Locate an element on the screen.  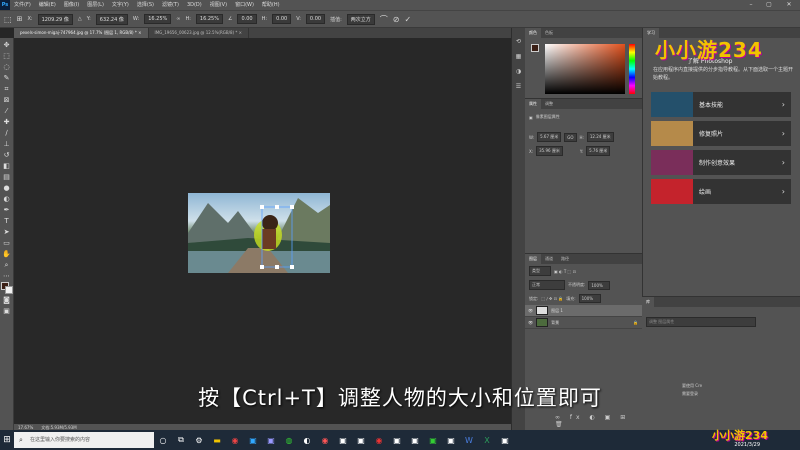
blur-tool-icon: ● is located at coordinates (7, 188).